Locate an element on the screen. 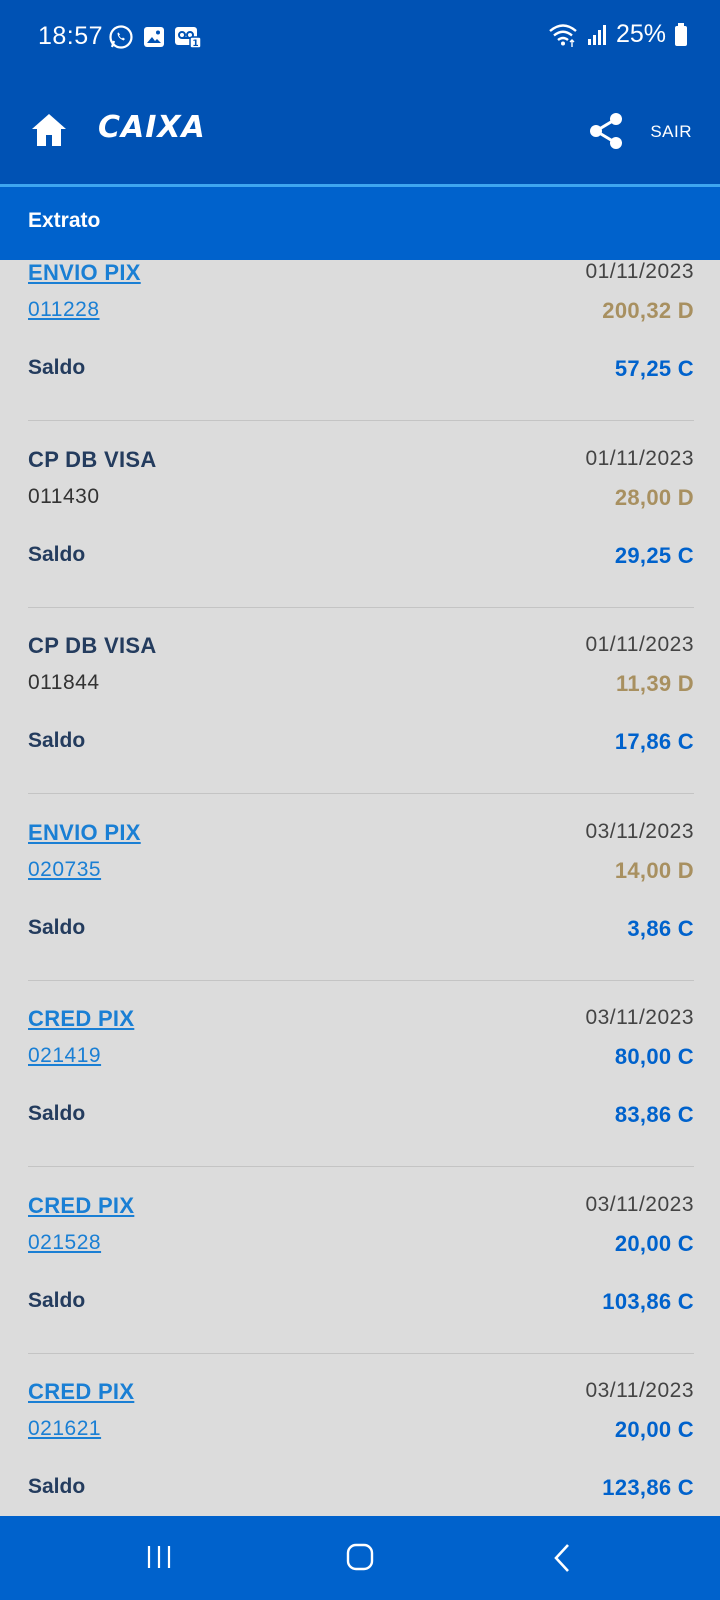 This screenshot has width=720, height=1600. saldo-value: 3,86 C is located at coordinates (660, 928).